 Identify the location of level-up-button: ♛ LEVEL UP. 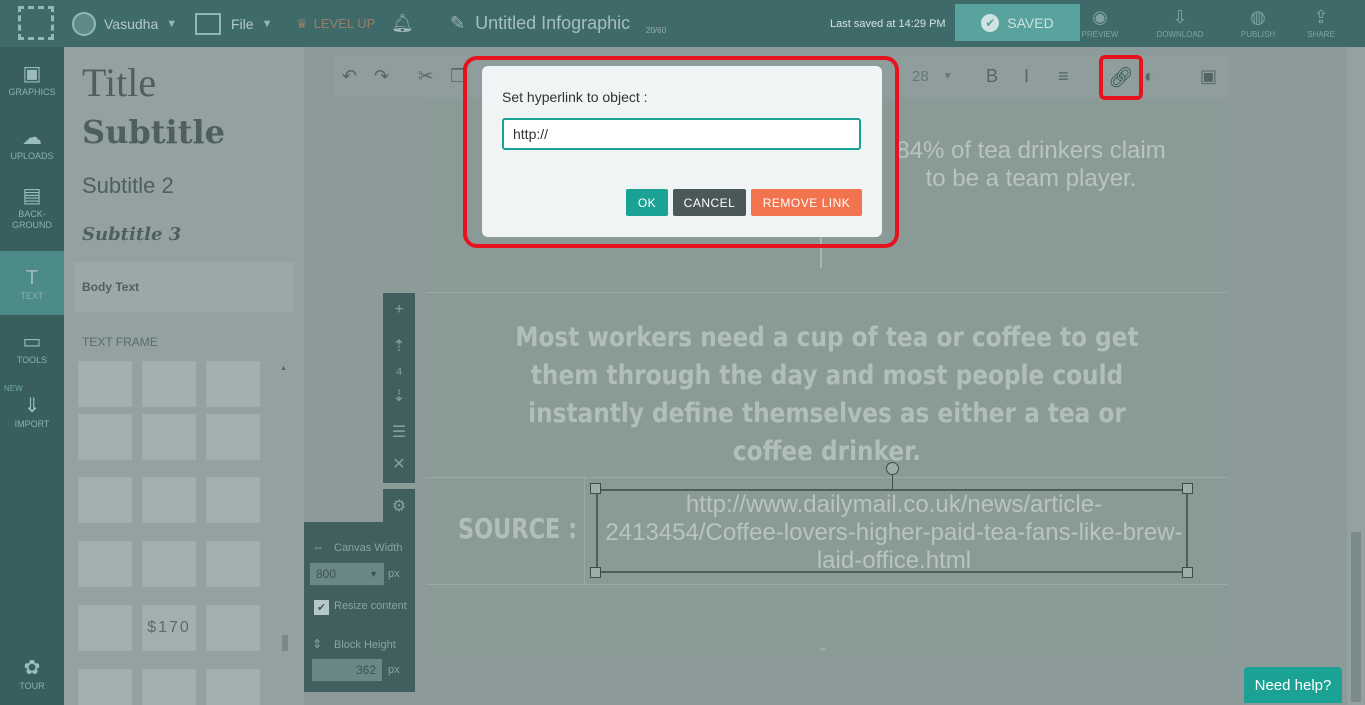
(335, 23).